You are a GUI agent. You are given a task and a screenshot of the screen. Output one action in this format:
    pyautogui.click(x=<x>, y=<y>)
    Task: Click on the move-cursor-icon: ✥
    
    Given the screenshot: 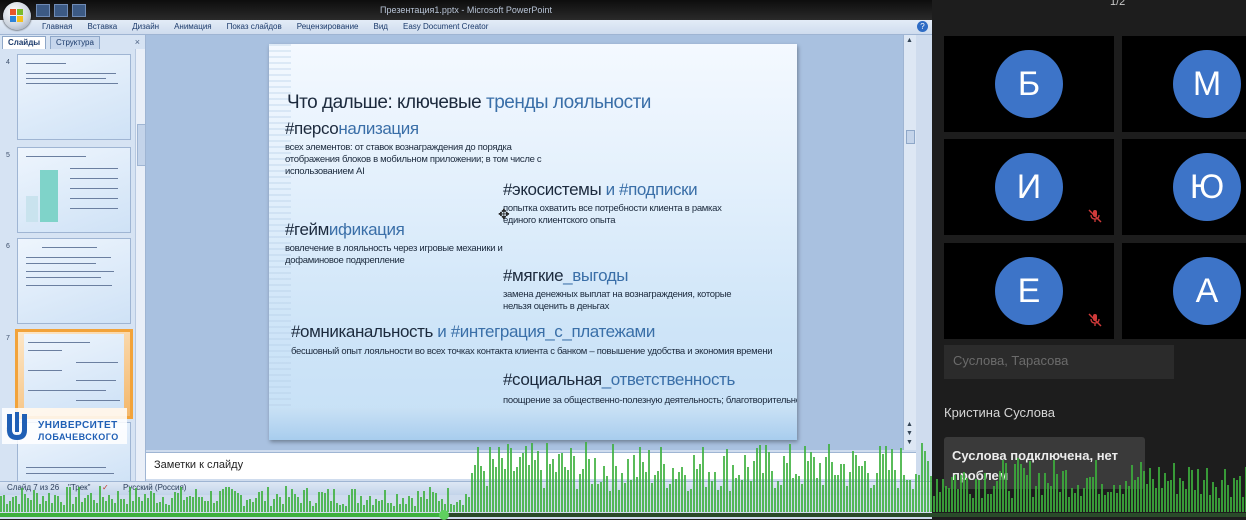 What is the action you would take?
    pyautogui.click(x=504, y=214)
    